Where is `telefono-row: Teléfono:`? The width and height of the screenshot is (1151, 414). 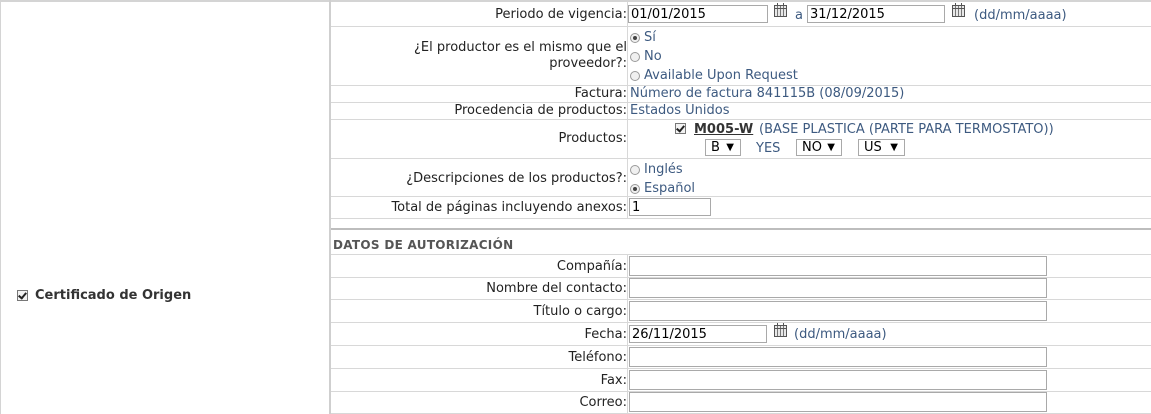 telefono-row: Teléfono: is located at coordinates (741, 357).